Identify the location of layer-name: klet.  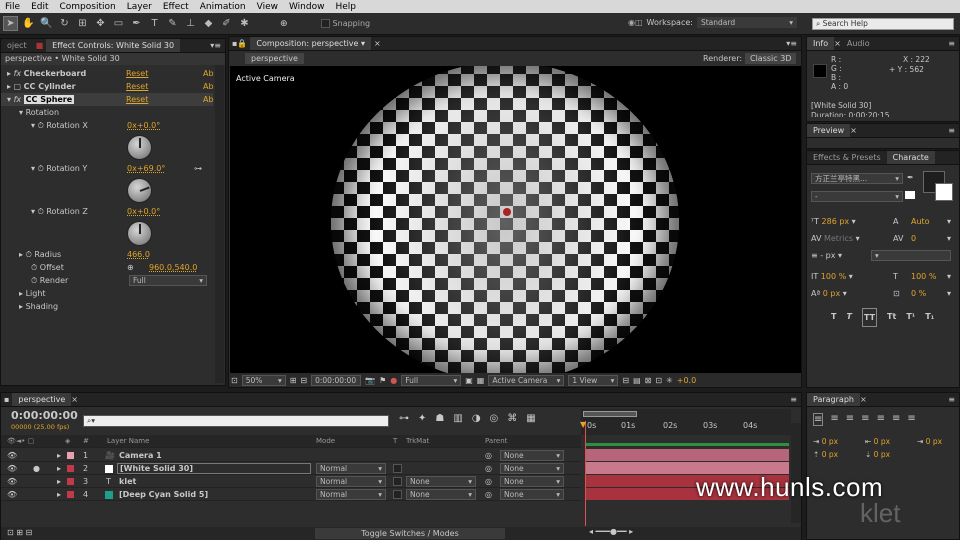
(127, 481).